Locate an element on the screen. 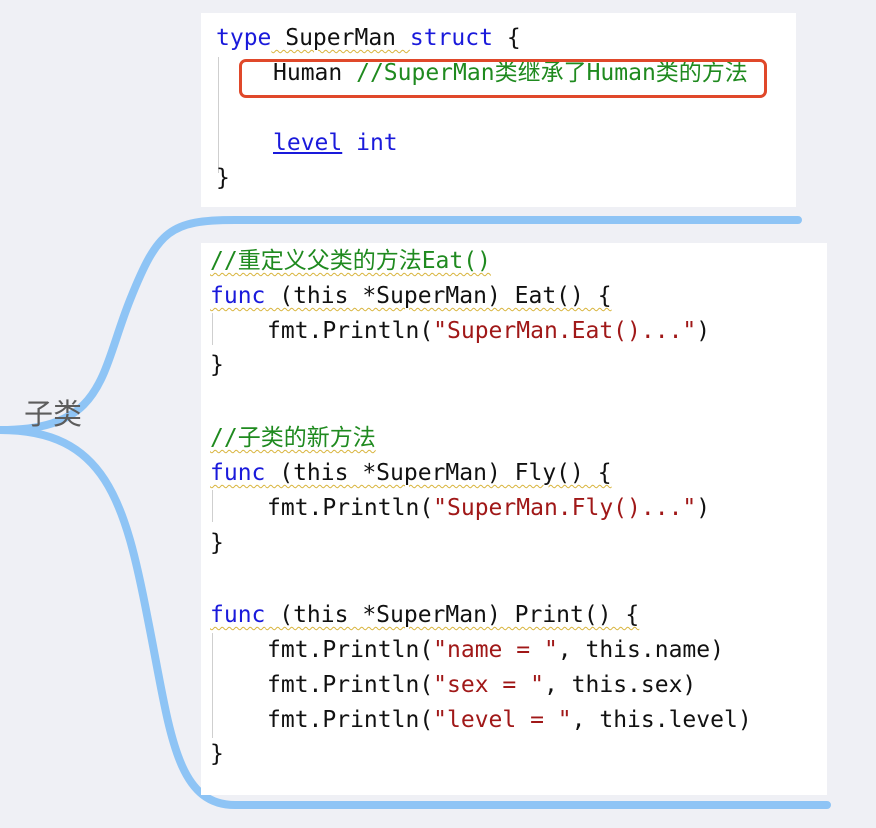 Image resolution: width=876 pixels, height=828 pixels. code-line-eat-comment: //重定义父类的方法Eat() is located at coordinates (350, 261).